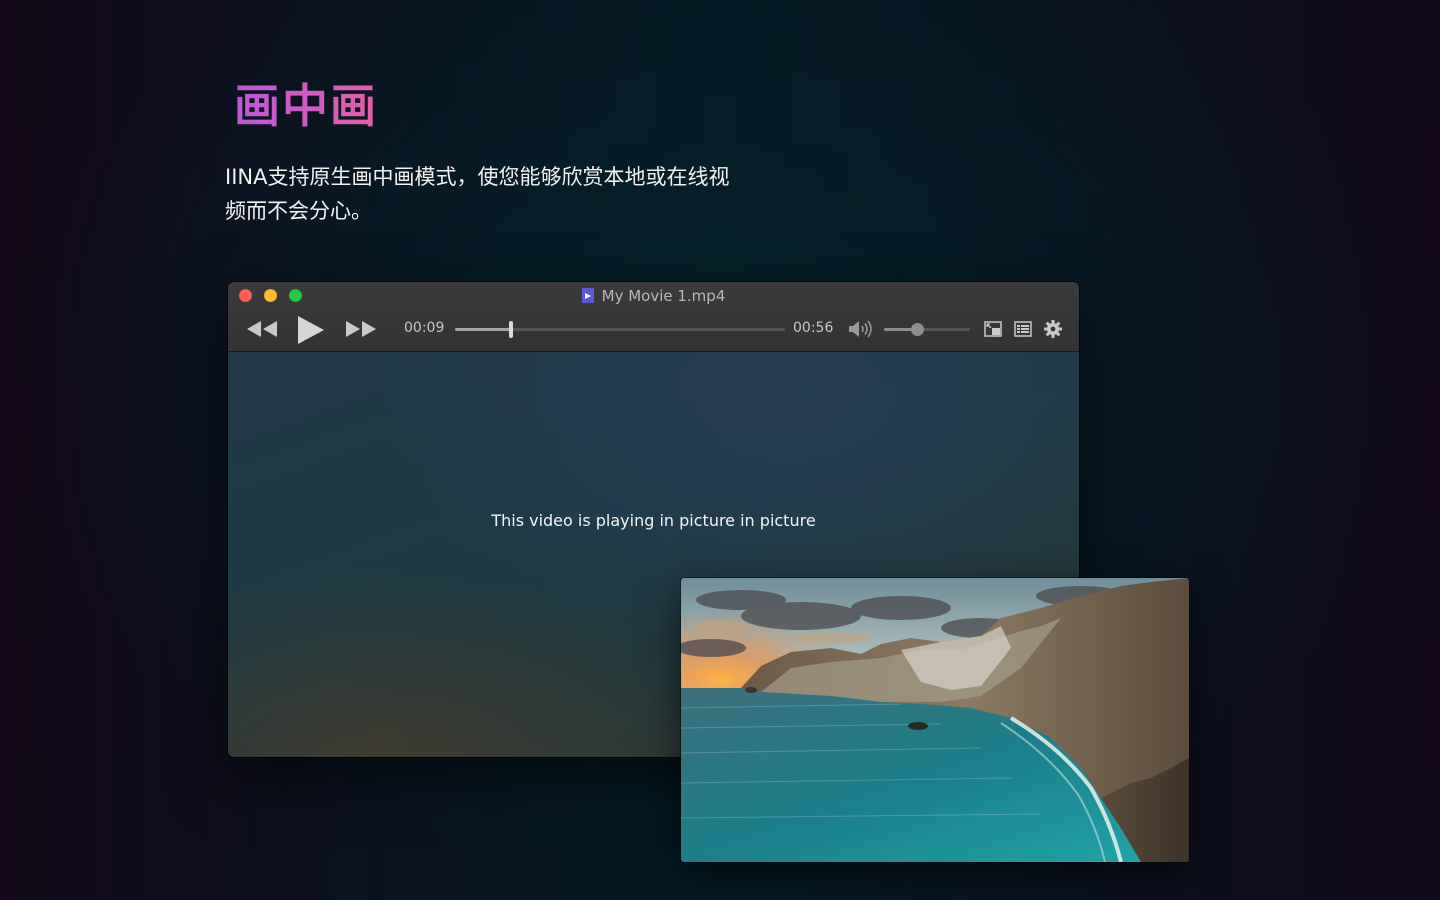 The image size is (1440, 900). Describe the element at coordinates (927, 329) in the screenshot. I see `volume-slider` at that location.